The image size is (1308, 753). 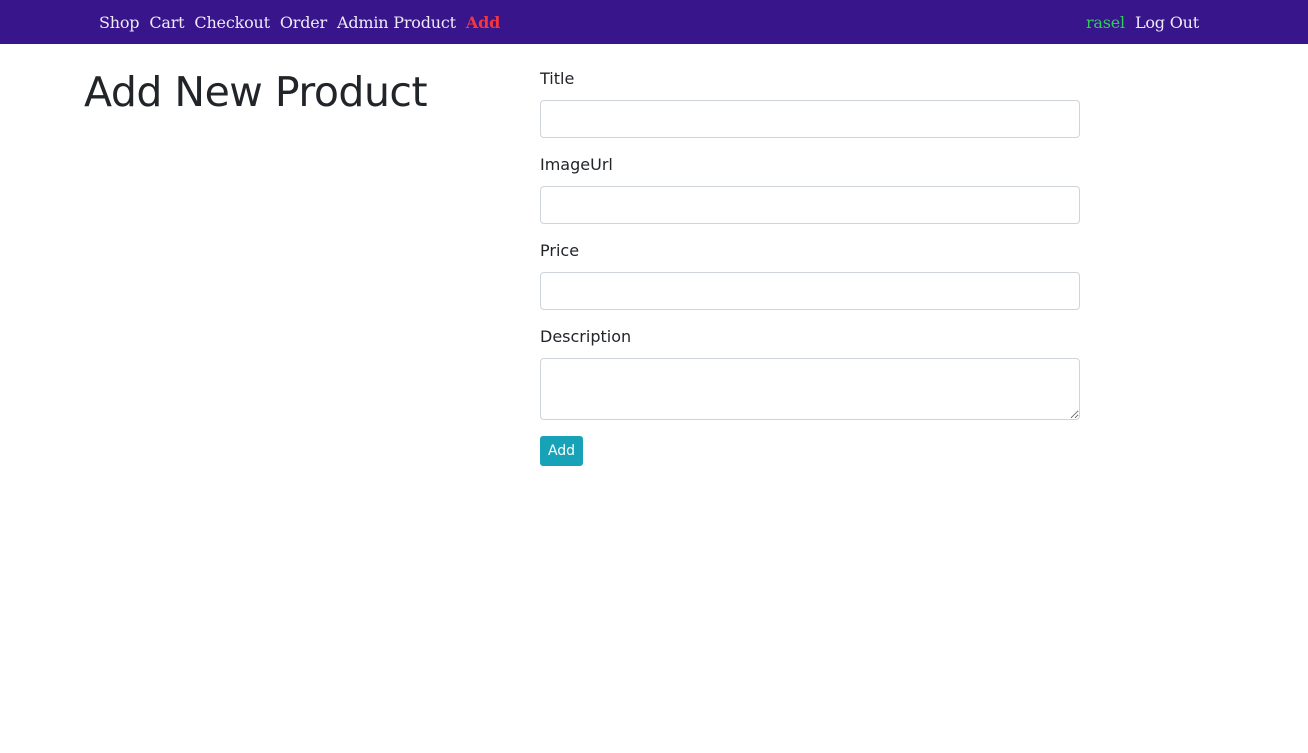 What do you see at coordinates (810, 119) in the screenshot?
I see `title-input` at bounding box center [810, 119].